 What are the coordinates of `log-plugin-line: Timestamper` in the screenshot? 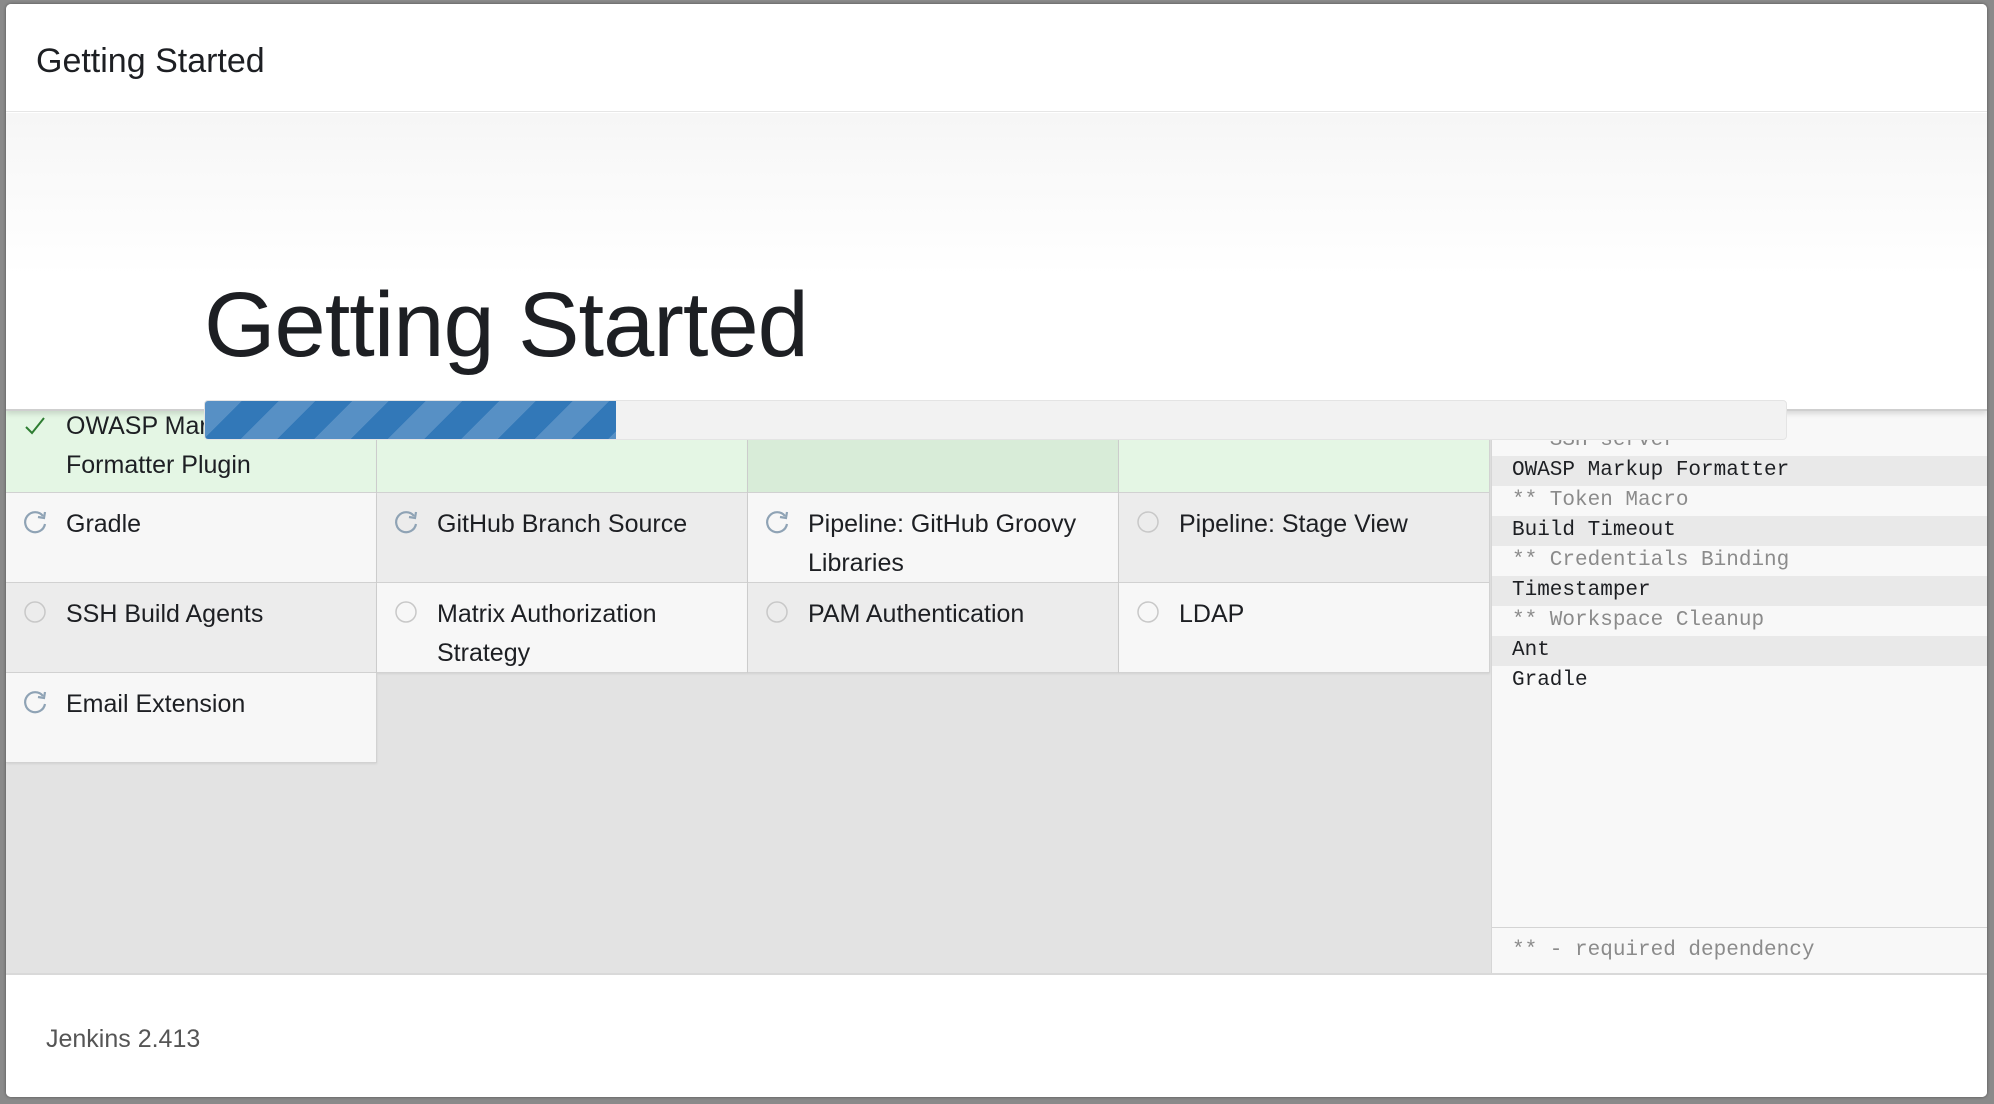 It's located at (1739, 591).